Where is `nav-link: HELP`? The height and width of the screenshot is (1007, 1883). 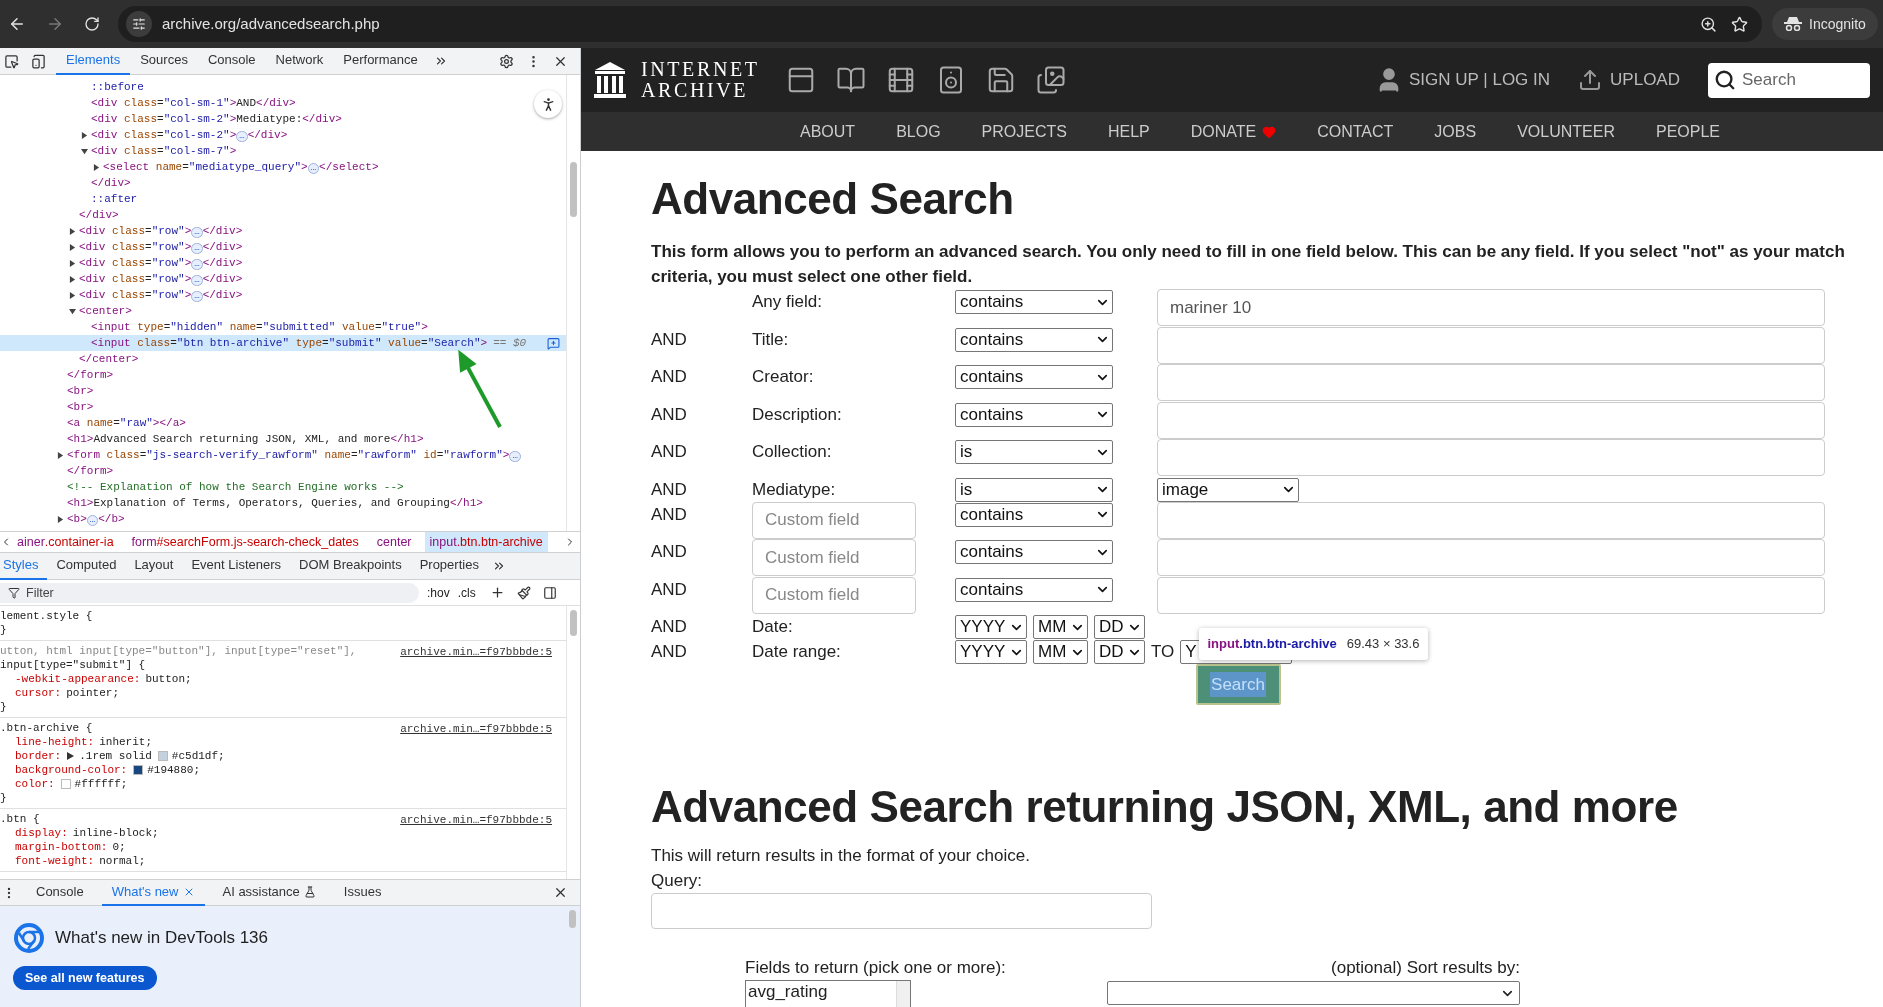 nav-link: HELP is located at coordinates (1128, 131).